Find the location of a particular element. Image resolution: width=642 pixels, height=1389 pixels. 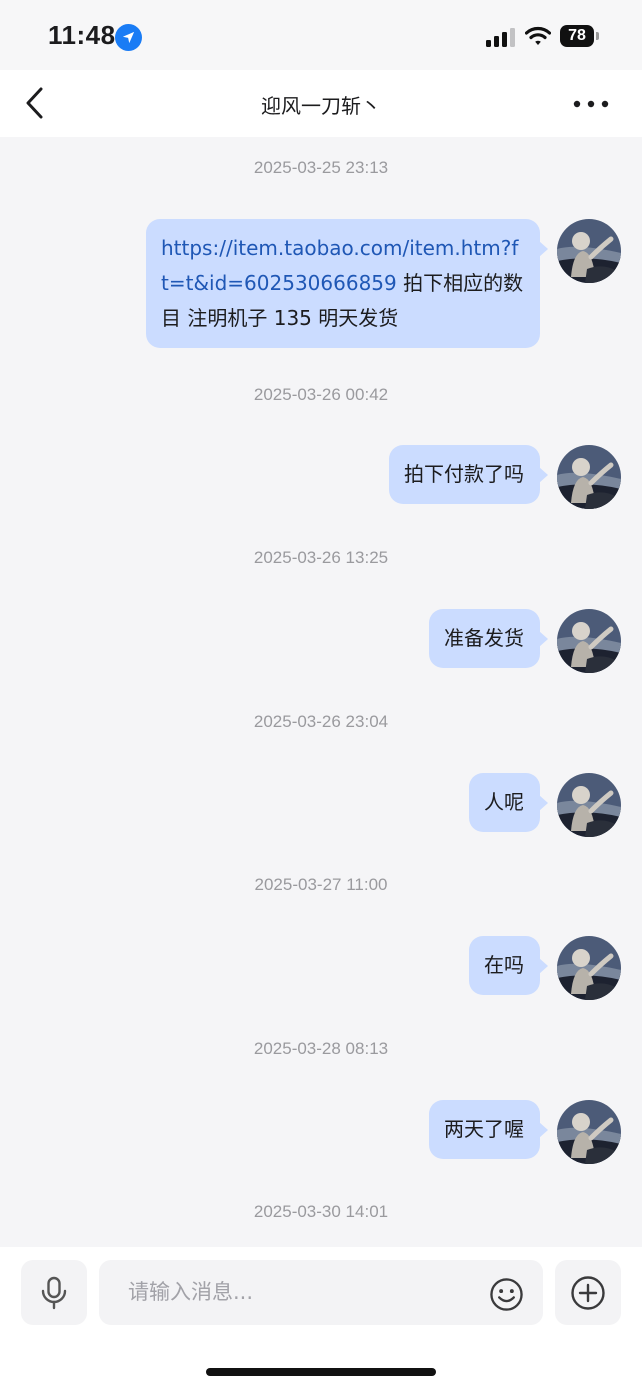

message-timestamp: 2025-03-26 13:25 is located at coordinates (321, 557).